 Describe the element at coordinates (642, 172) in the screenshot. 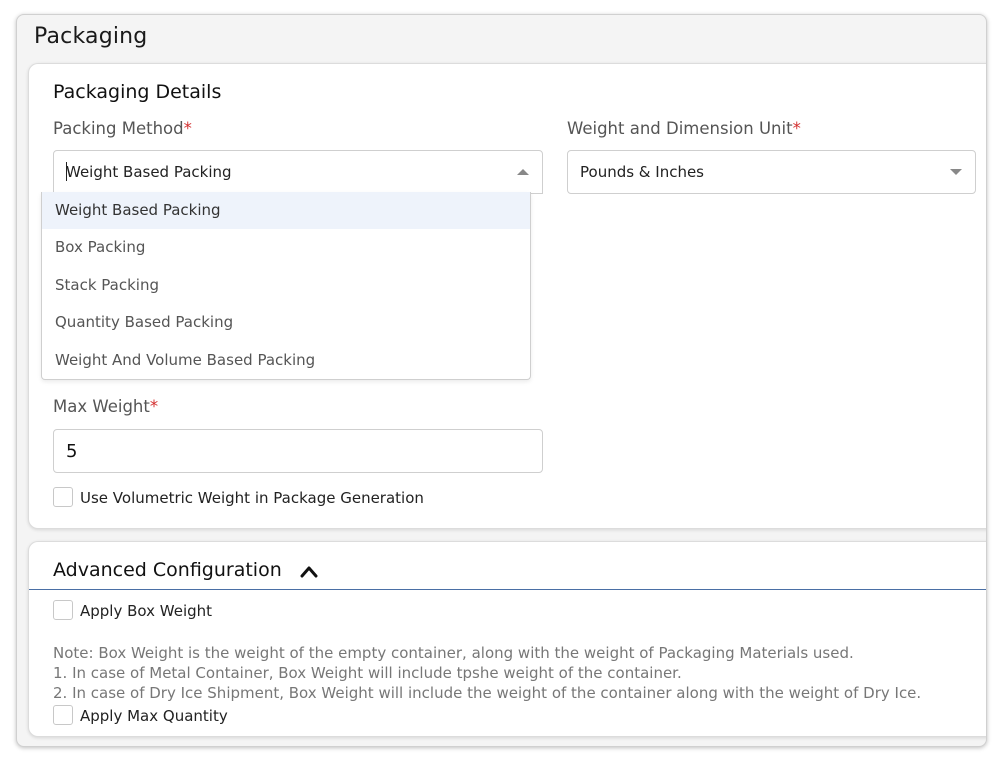

I see `unit-value: Pounds & Inches` at that location.